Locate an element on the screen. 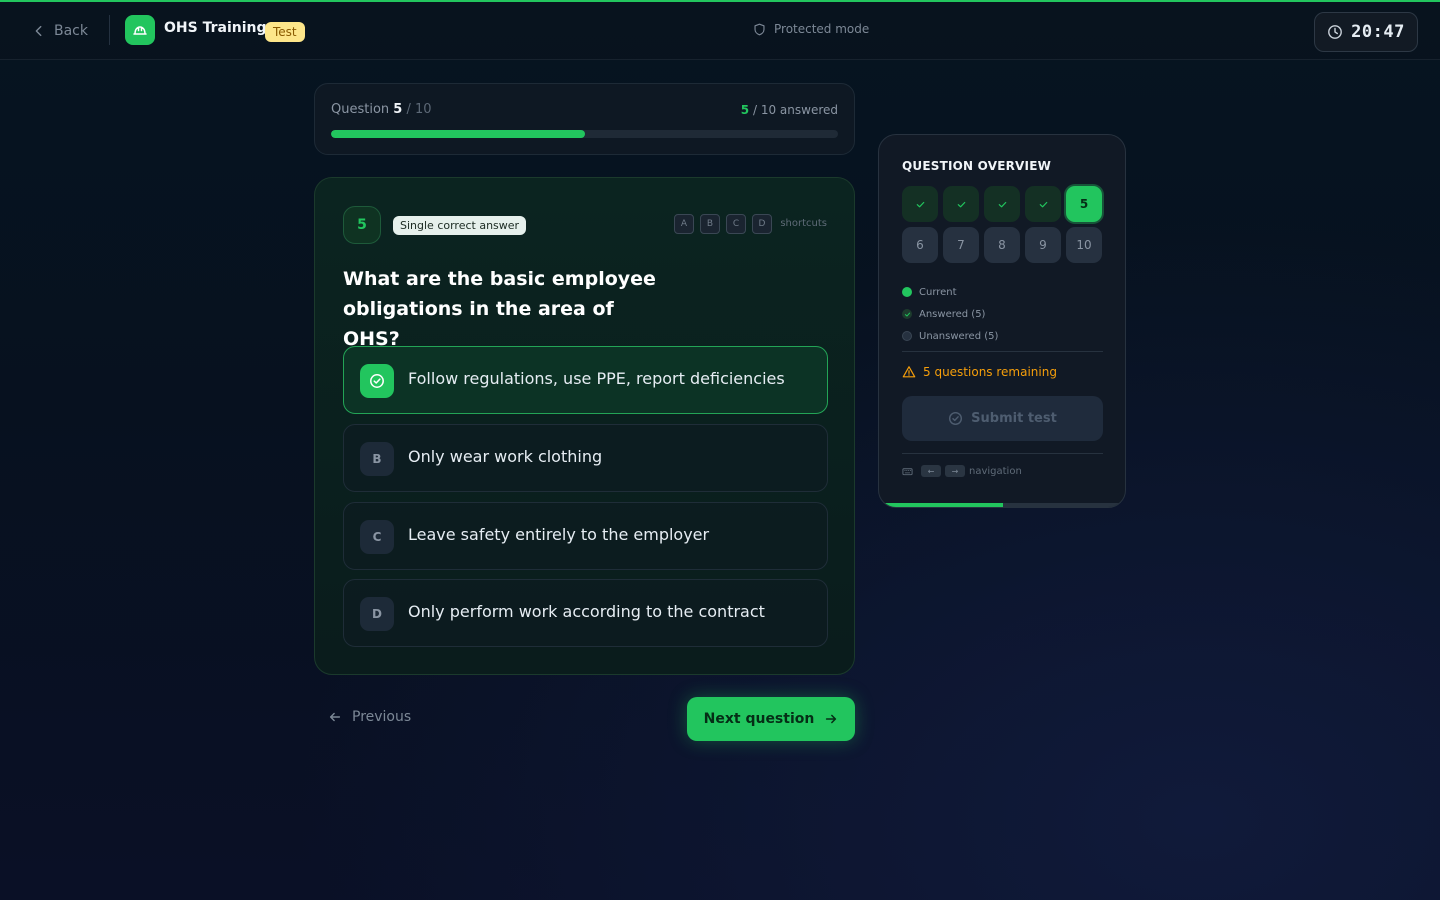 The height and width of the screenshot is (900, 1440). brand-logo is located at coordinates (140, 30).